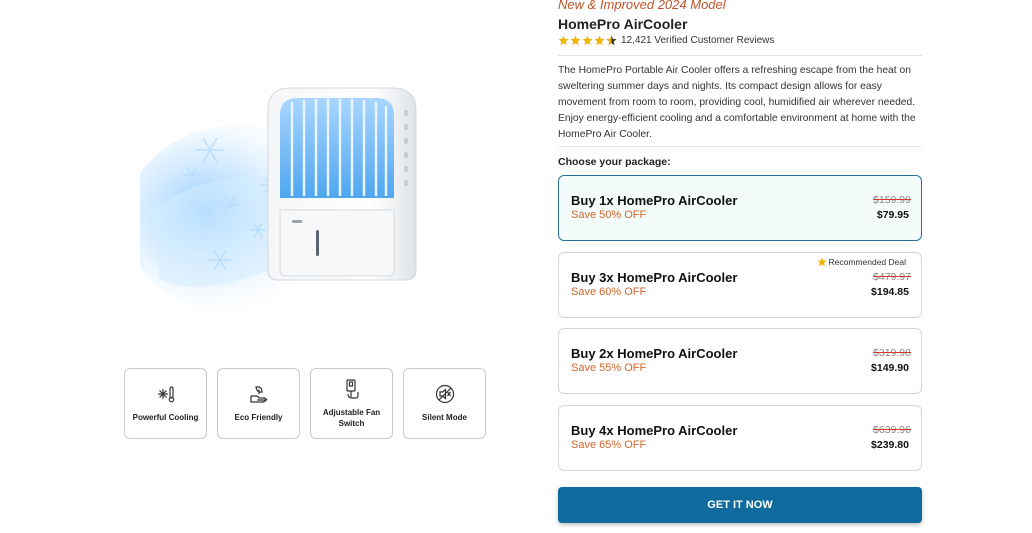  Describe the element at coordinates (867, 262) in the screenshot. I see `recommended-badge-label: Recommended Deal` at that location.